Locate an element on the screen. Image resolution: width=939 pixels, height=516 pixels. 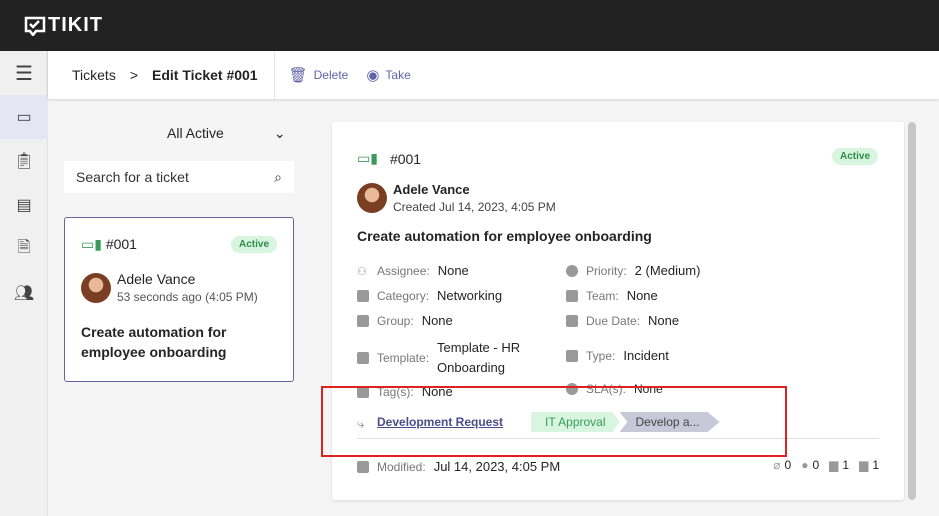
menu-icon: ☰ is located at coordinates (24, 73).